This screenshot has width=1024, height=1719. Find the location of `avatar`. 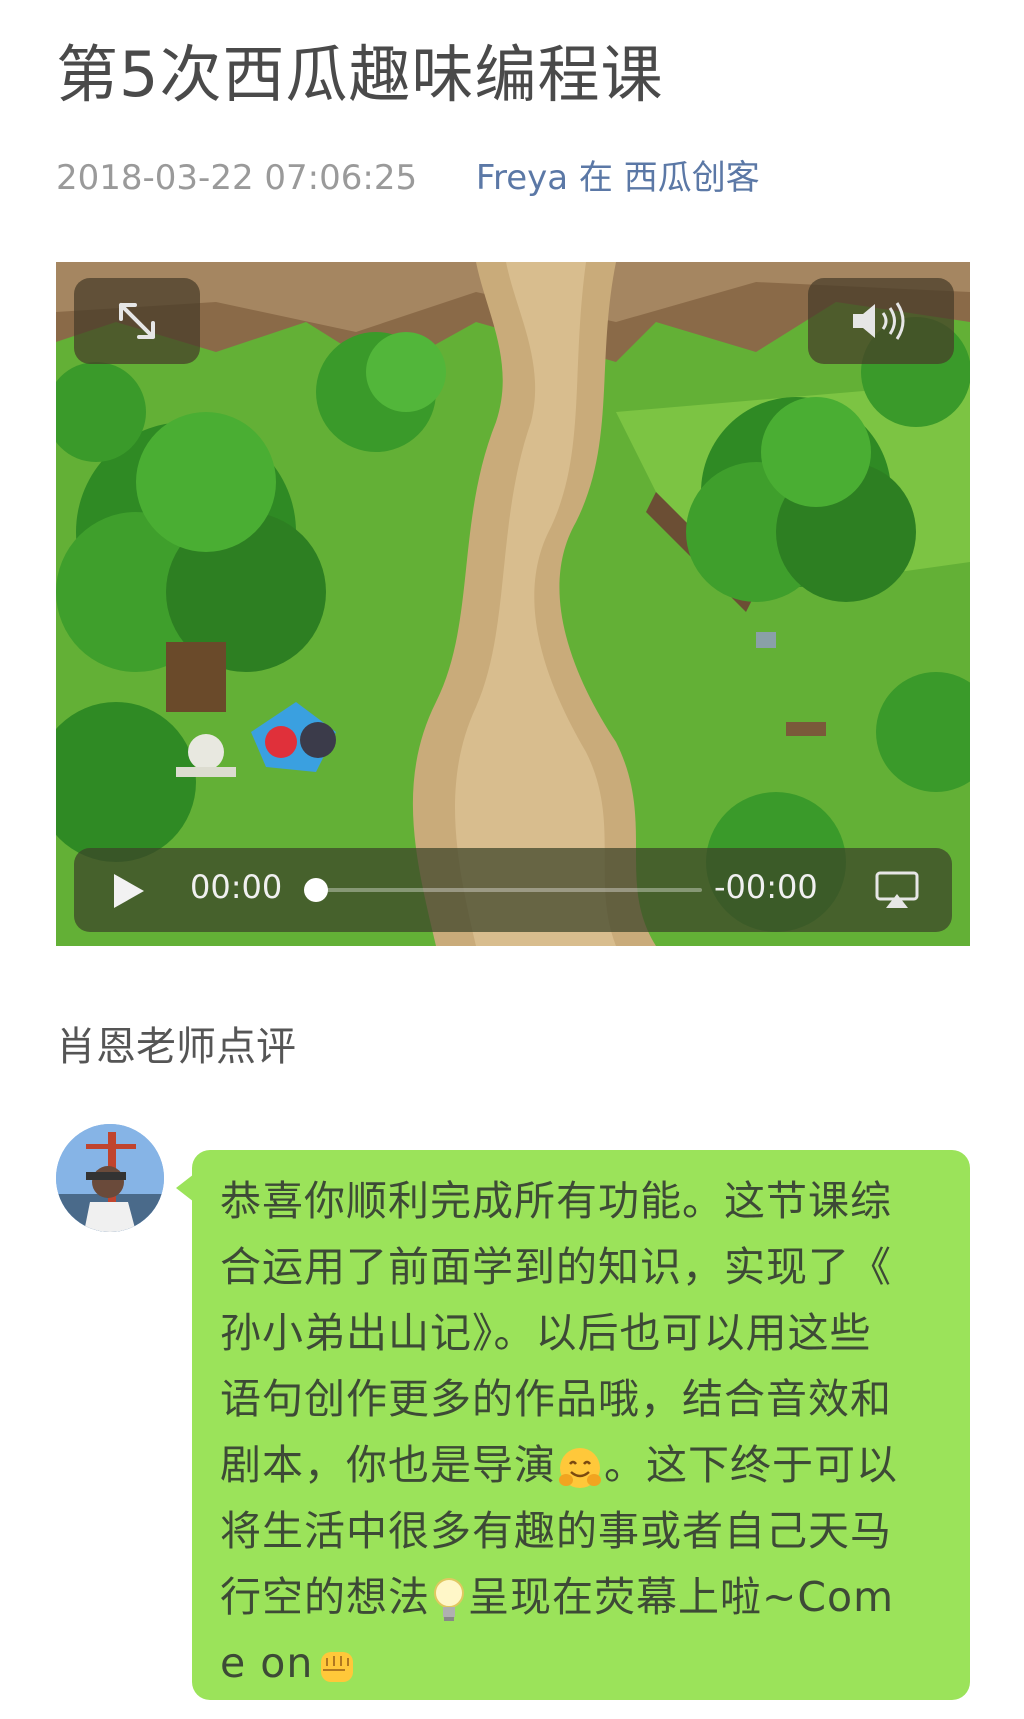

avatar is located at coordinates (110, 1178).